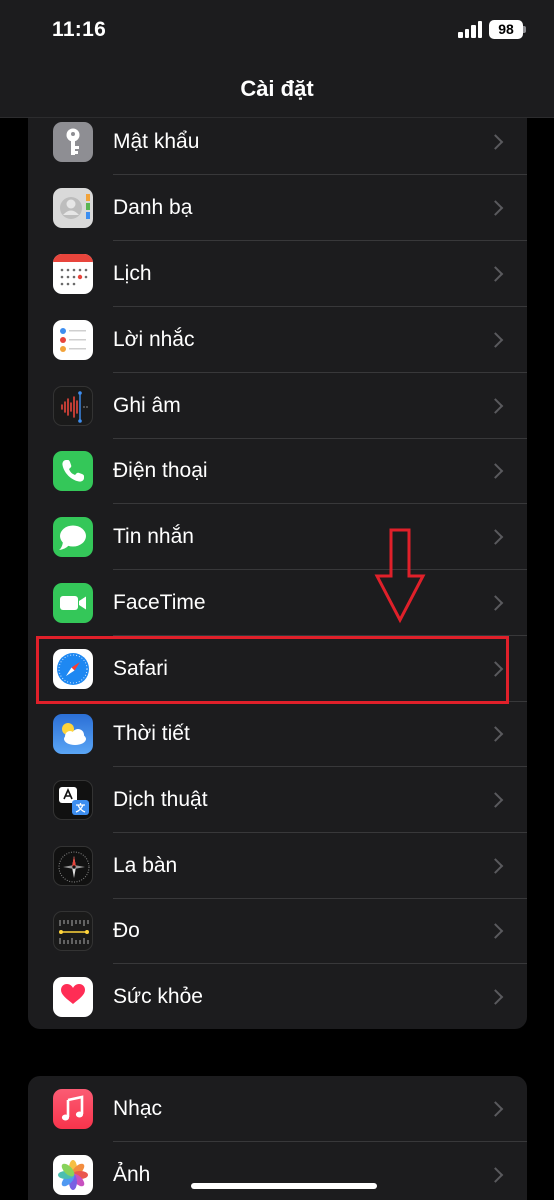 The image size is (554, 1200). What do you see at coordinates (277, 1171) in the screenshot?
I see `settings-row-photos: Ảnh` at bounding box center [277, 1171].